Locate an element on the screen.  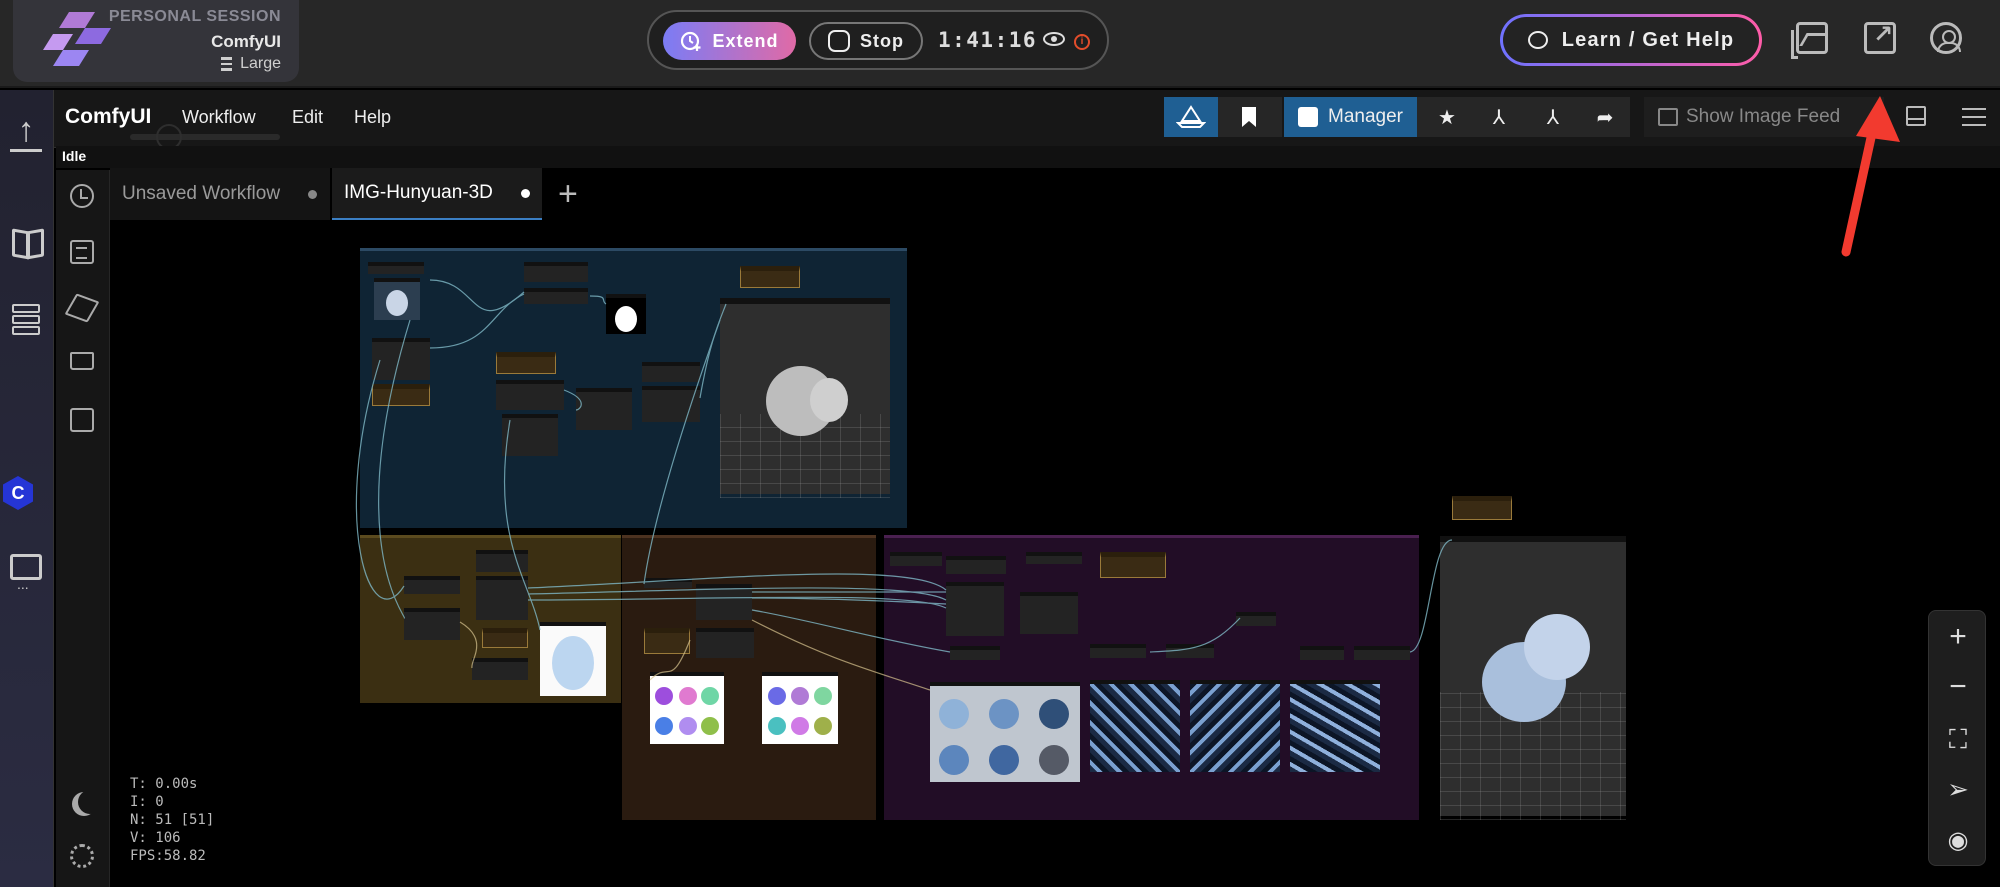
add-tab-button: + is located at coordinates (568, 194).